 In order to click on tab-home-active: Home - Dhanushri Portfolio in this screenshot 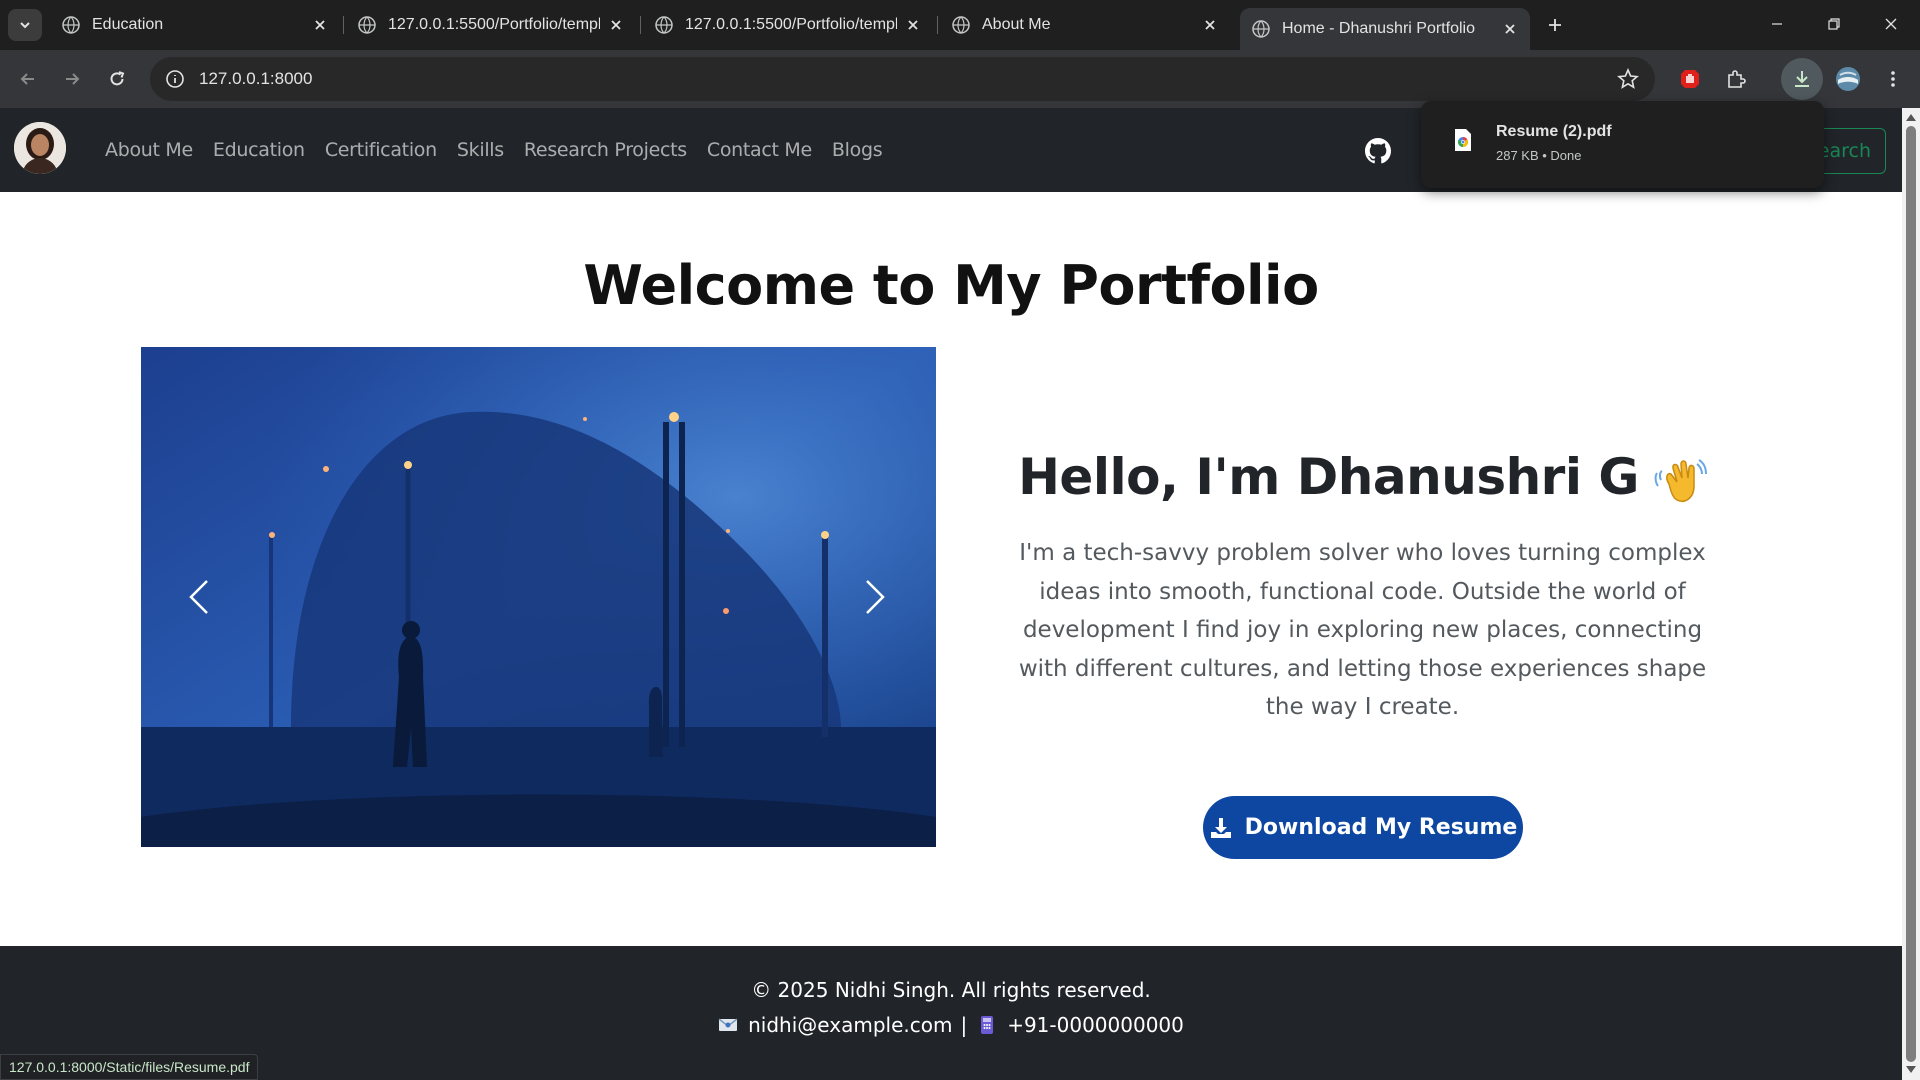, I will do `click(1385, 29)`.